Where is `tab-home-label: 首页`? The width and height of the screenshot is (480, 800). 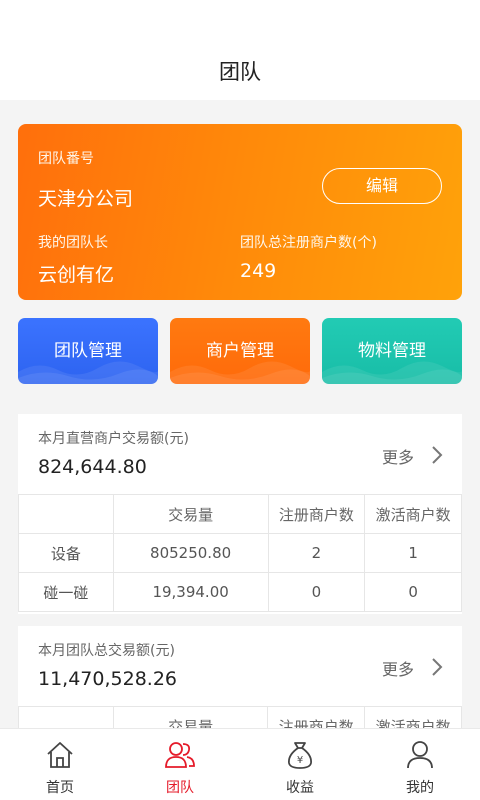 tab-home-label: 首页 is located at coordinates (60, 788).